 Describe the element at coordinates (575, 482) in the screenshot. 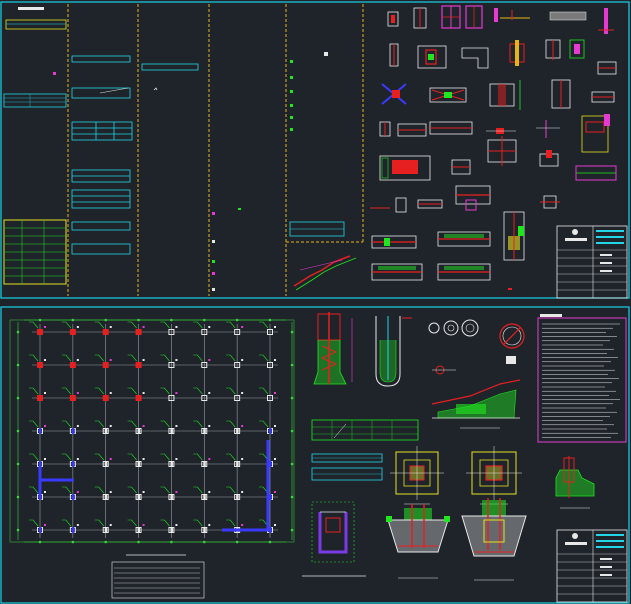

I see `footing-detail-small` at that location.